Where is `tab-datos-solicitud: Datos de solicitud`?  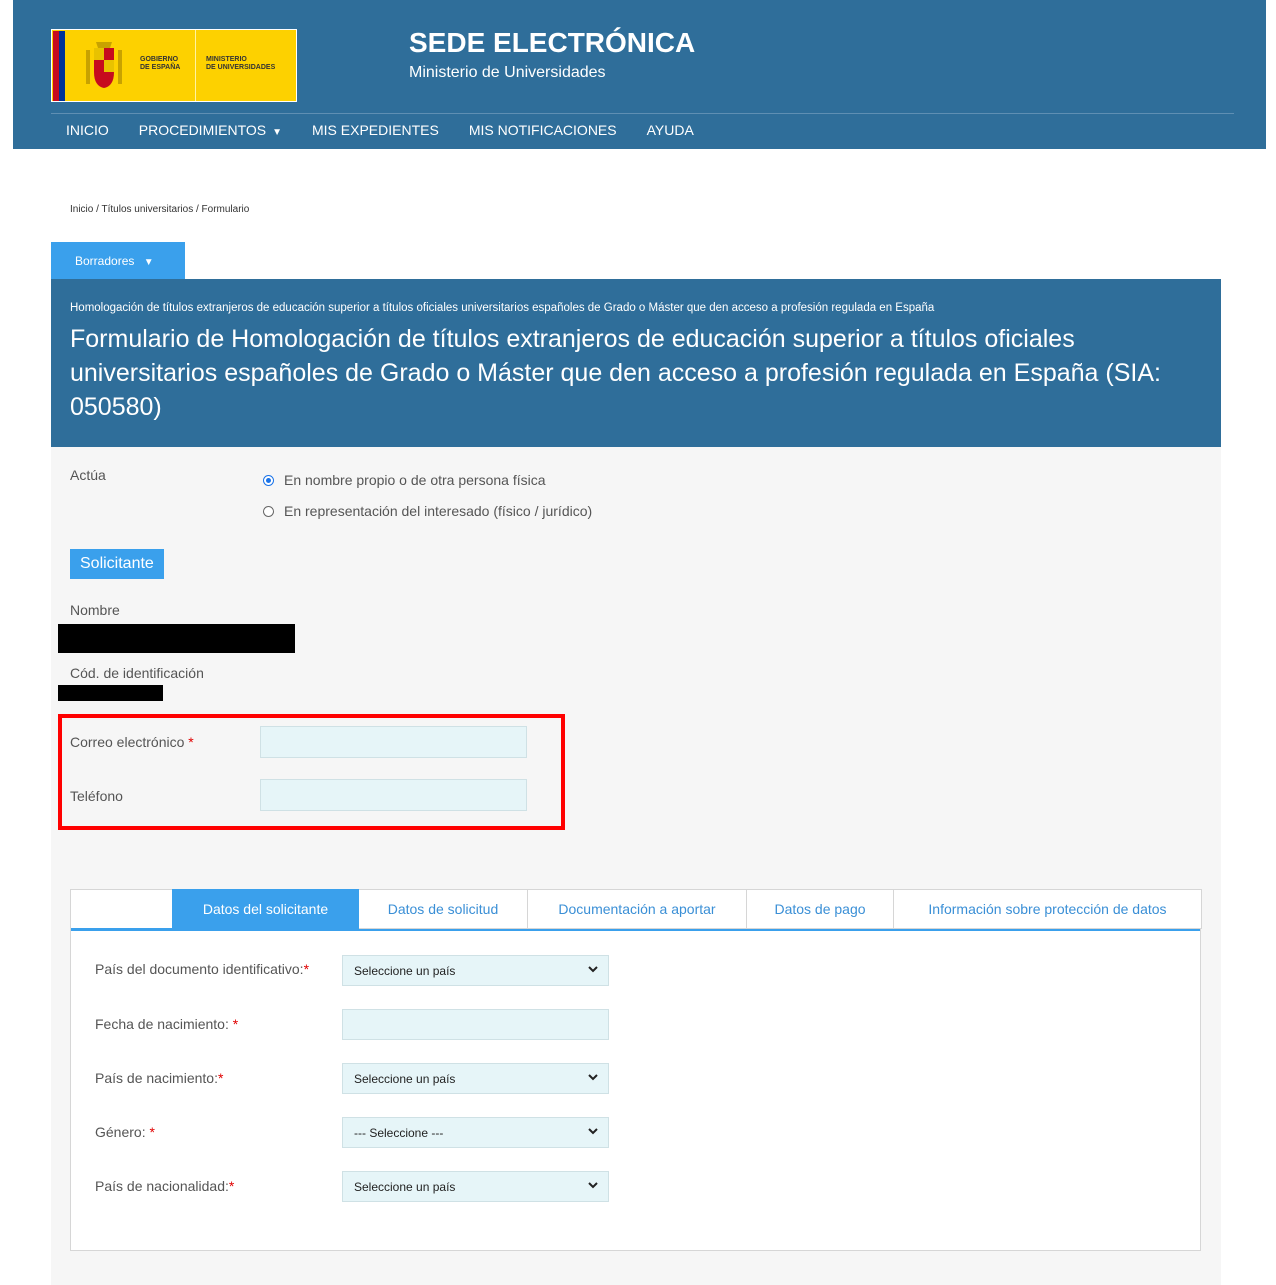 tab-datos-solicitud: Datos de solicitud is located at coordinates (443, 909).